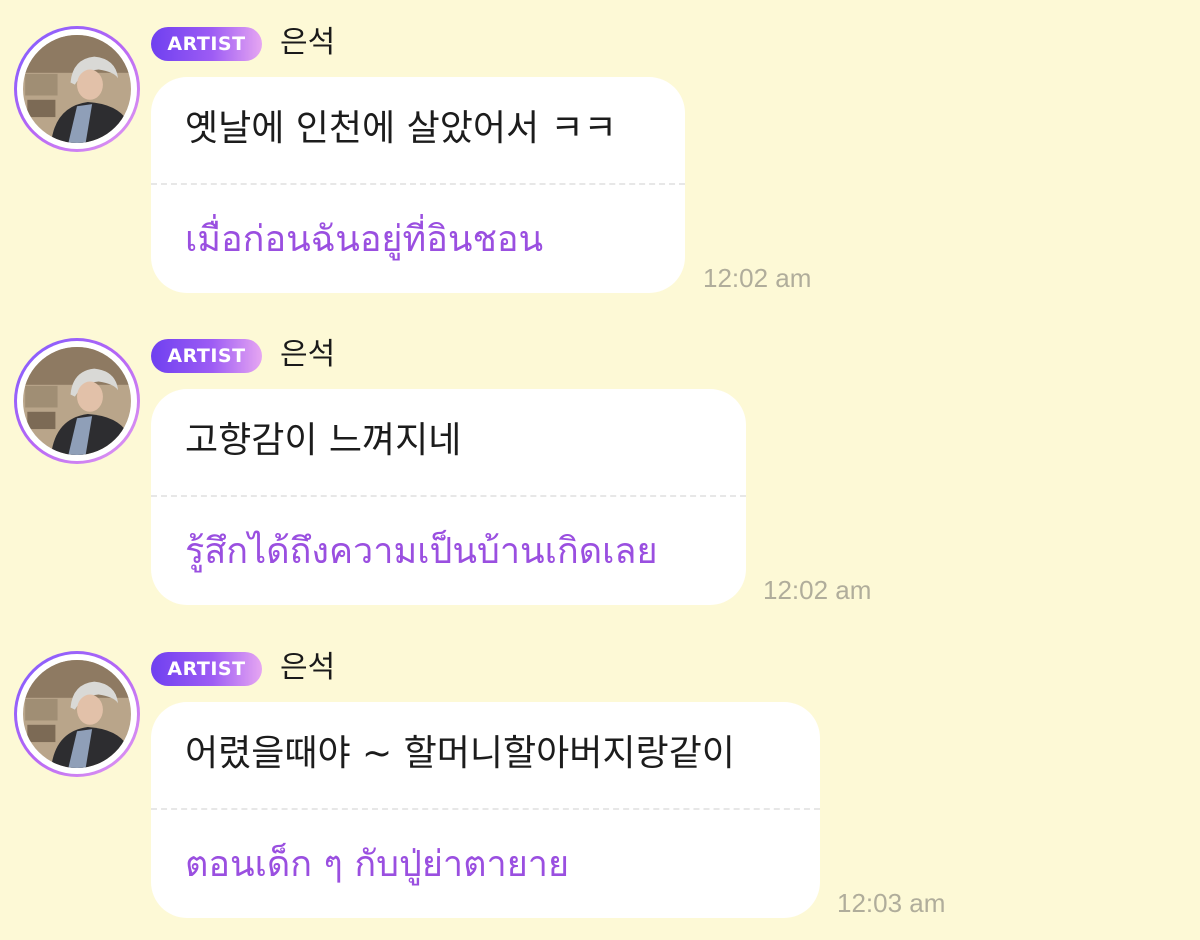  I want to click on translation-text: เมื่อก่อนฉันอยู่ที่อินชอน, so click(364, 239).